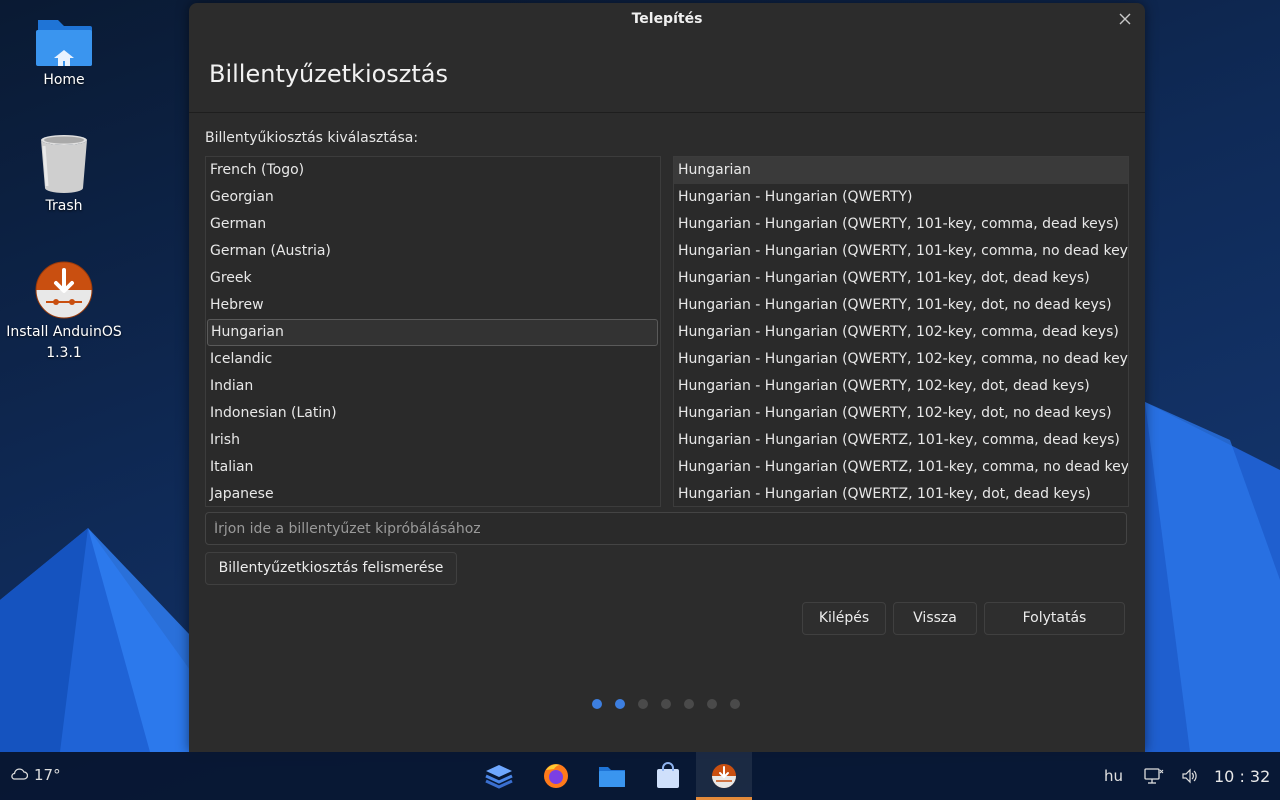 The width and height of the screenshot is (1280, 800). Describe the element at coordinates (901, 170) in the screenshot. I see `variant-list-item: Hungarian` at that location.